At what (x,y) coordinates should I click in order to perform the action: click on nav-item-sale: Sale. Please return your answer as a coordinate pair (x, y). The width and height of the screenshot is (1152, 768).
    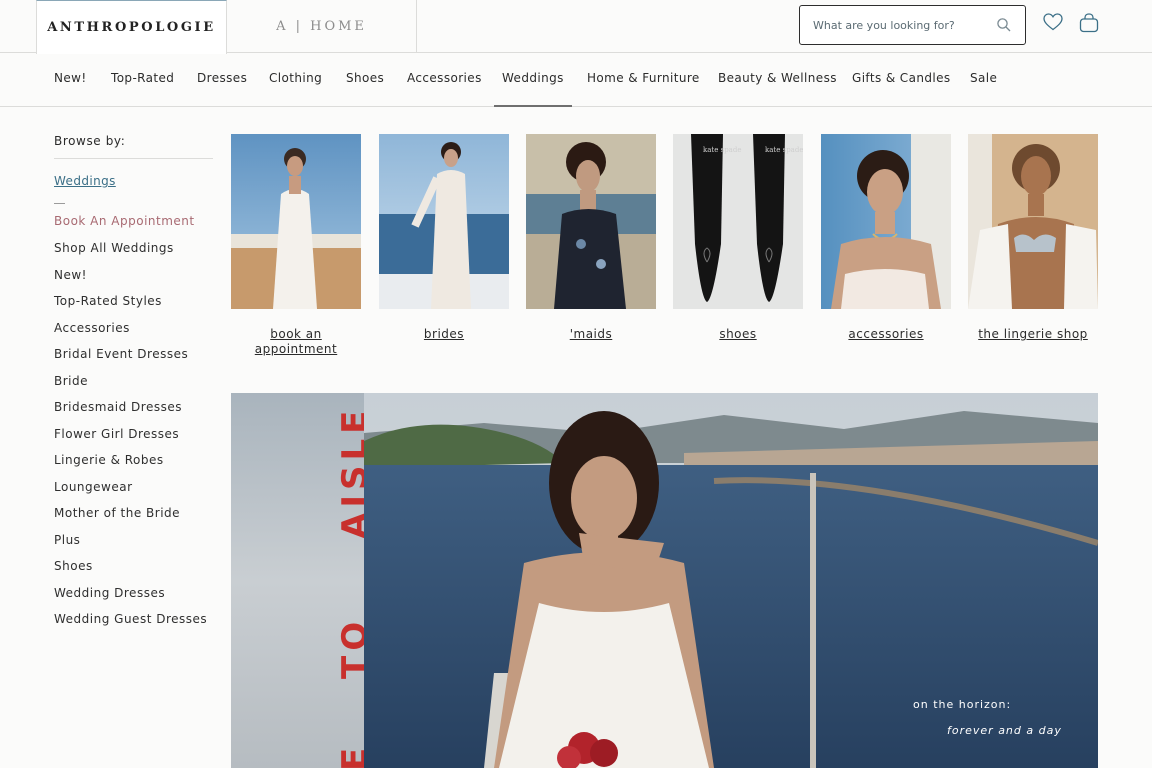
    Looking at the image, I should click on (983, 80).